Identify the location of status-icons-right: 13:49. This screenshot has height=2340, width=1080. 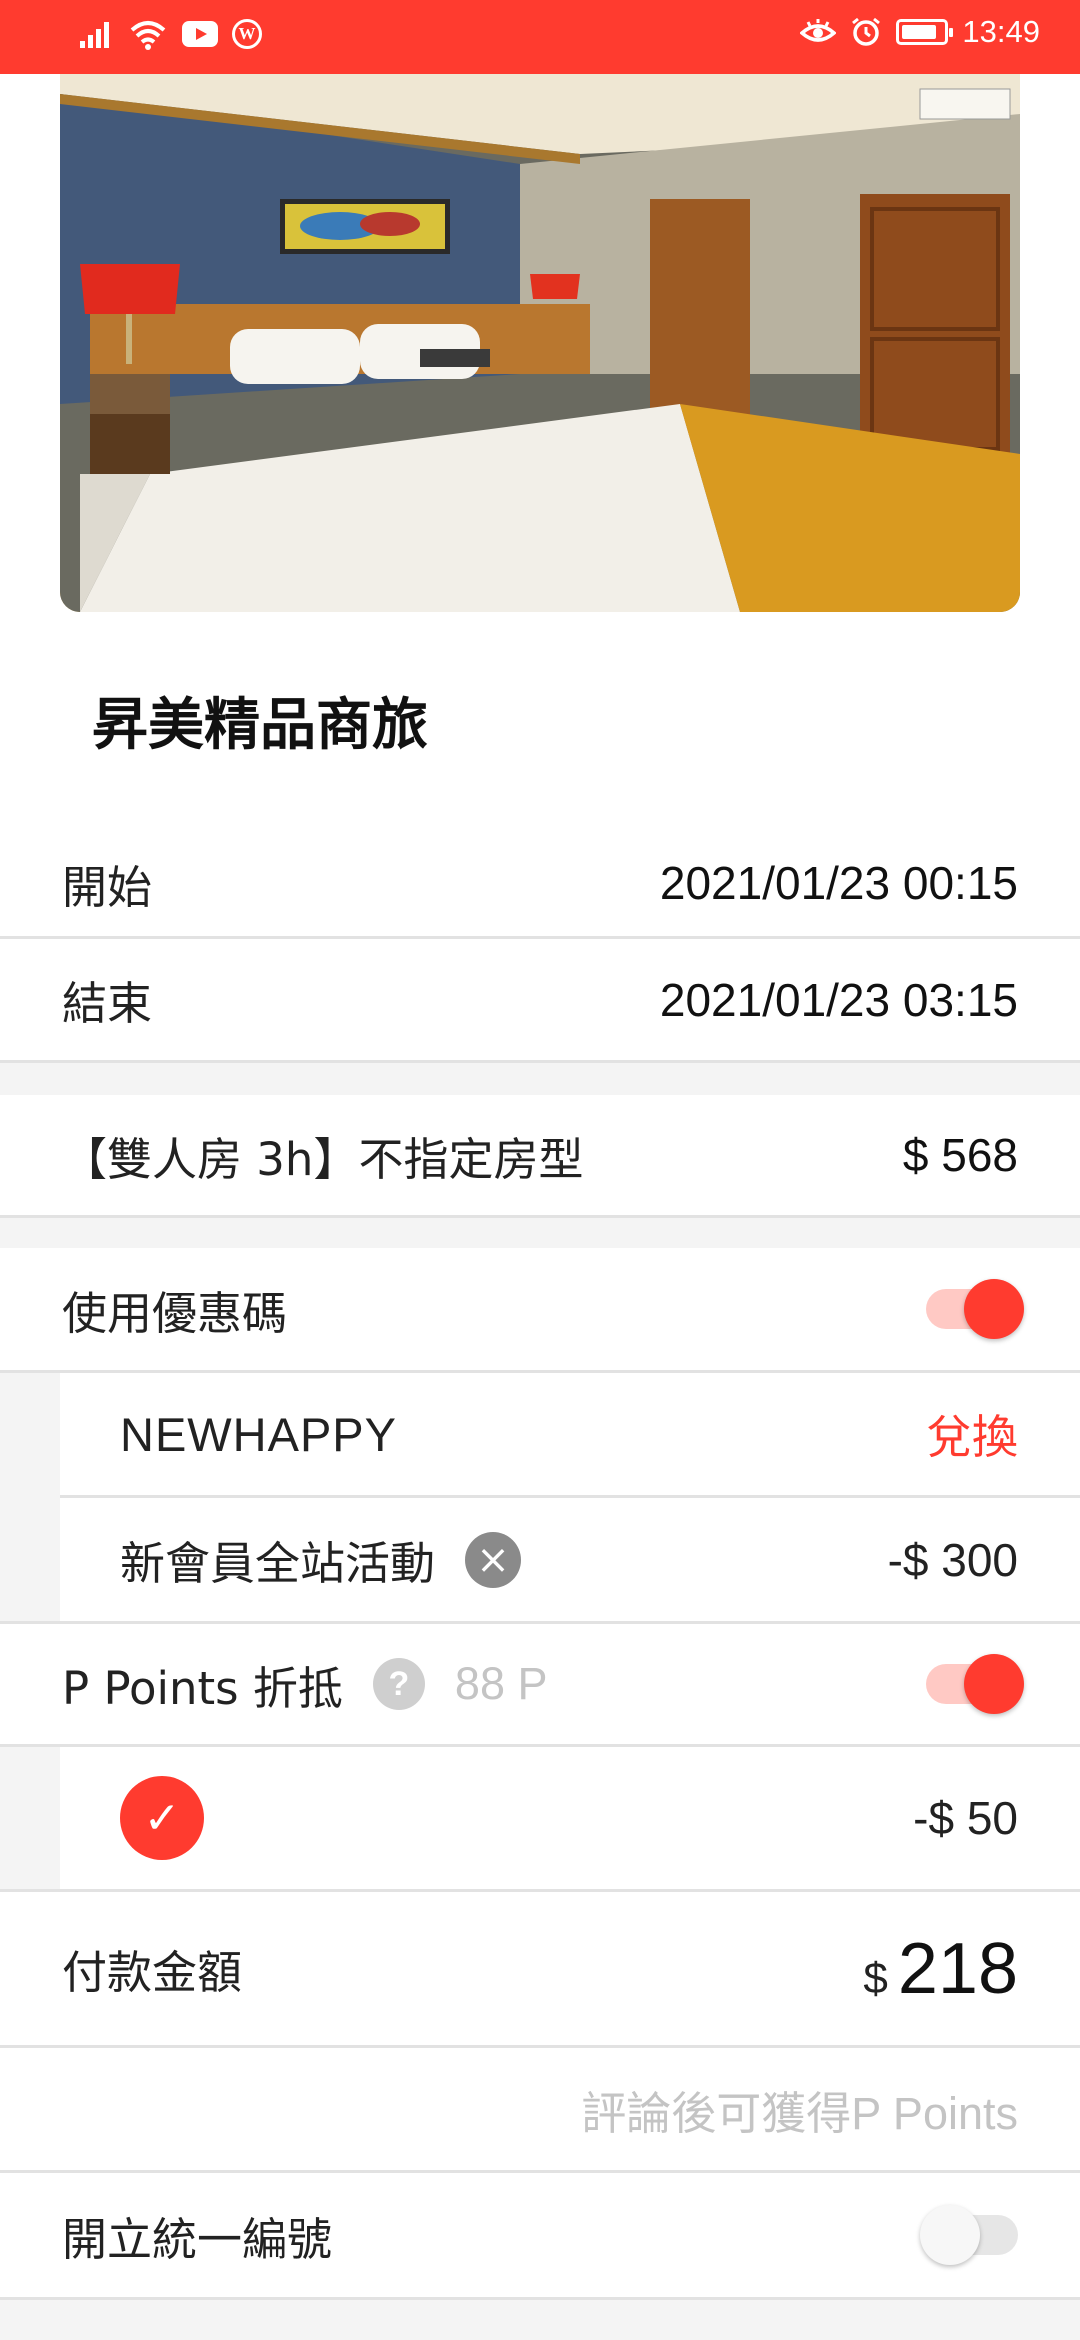
(920, 32).